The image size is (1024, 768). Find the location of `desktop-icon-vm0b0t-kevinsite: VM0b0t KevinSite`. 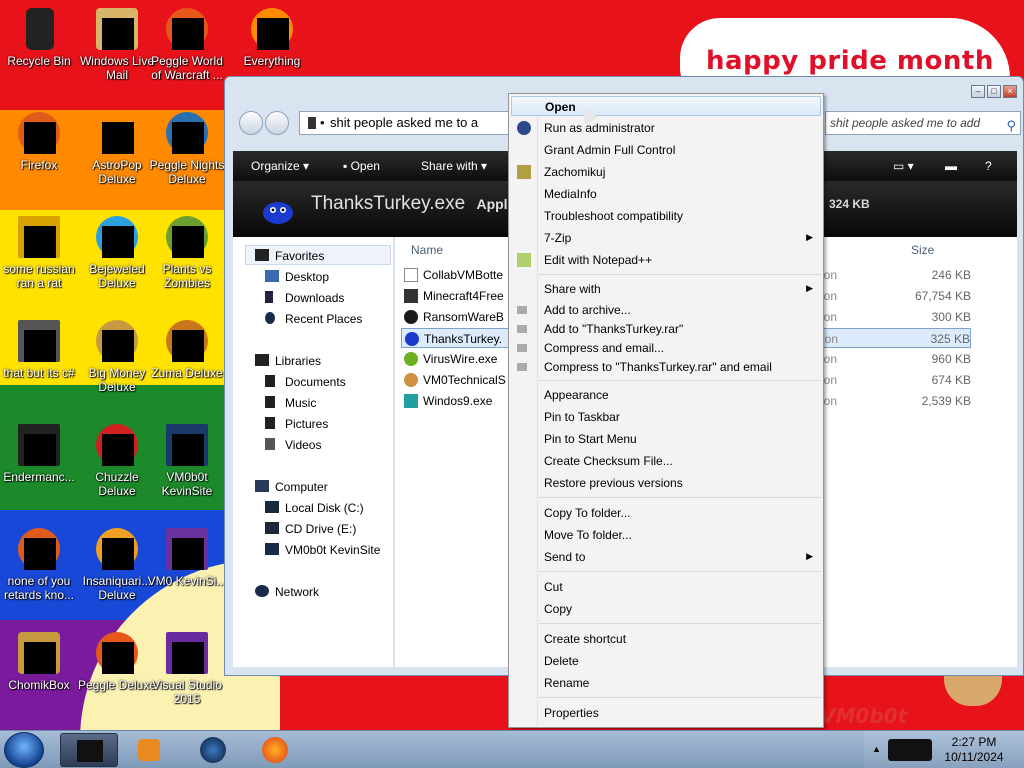

desktop-icon-vm0b0t-kevinsite: VM0b0t KevinSite is located at coordinates (187, 460).